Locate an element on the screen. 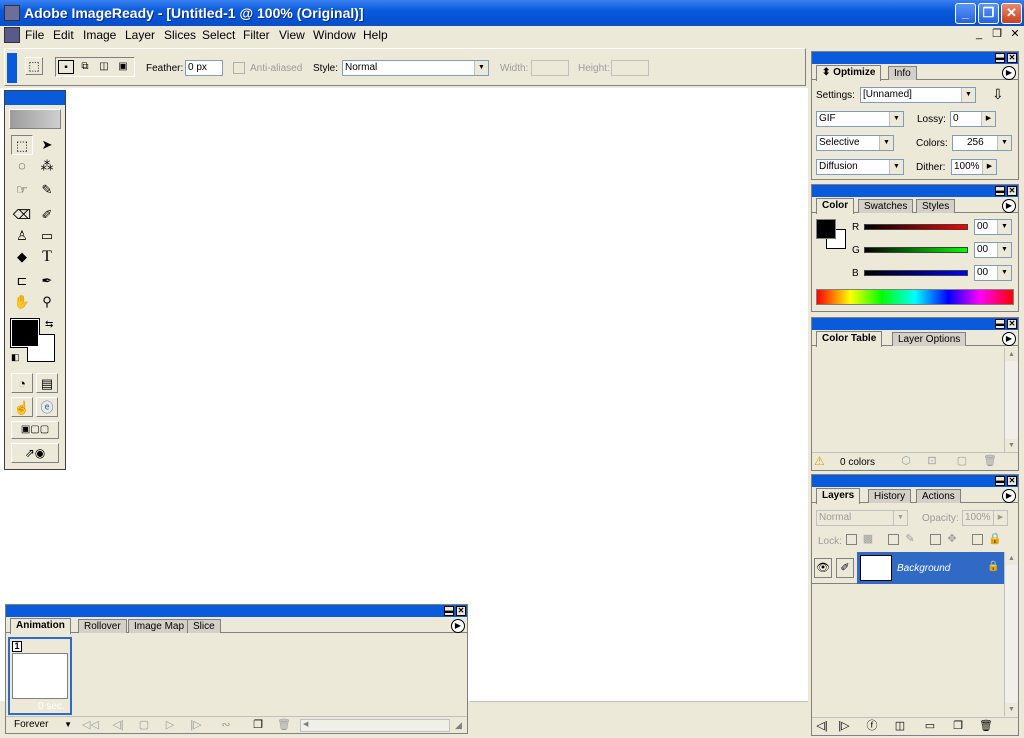 The height and width of the screenshot is (738, 1024). color-panel-title: ▬ ✕ is located at coordinates (915, 191).